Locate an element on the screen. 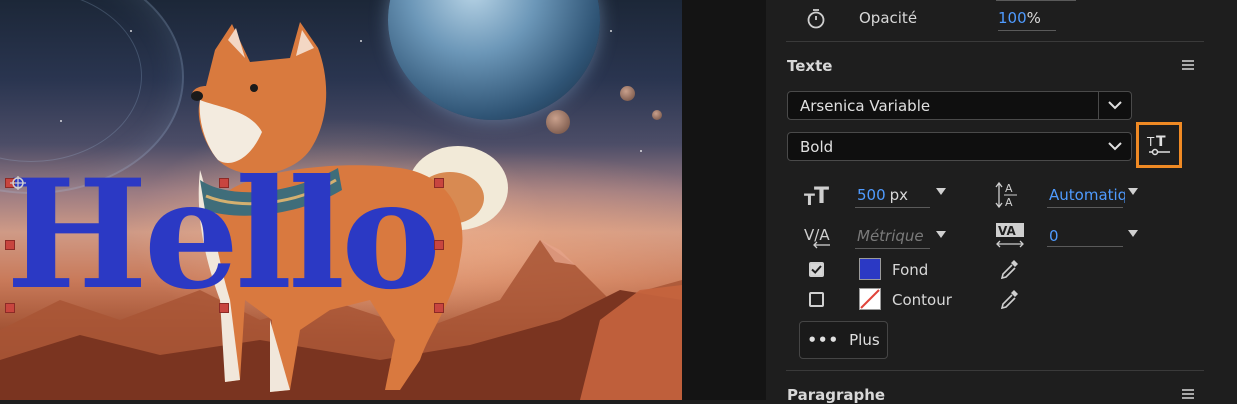 Image resolution: width=1237 pixels, height=404 pixels. kerning-underline is located at coordinates (892, 248).